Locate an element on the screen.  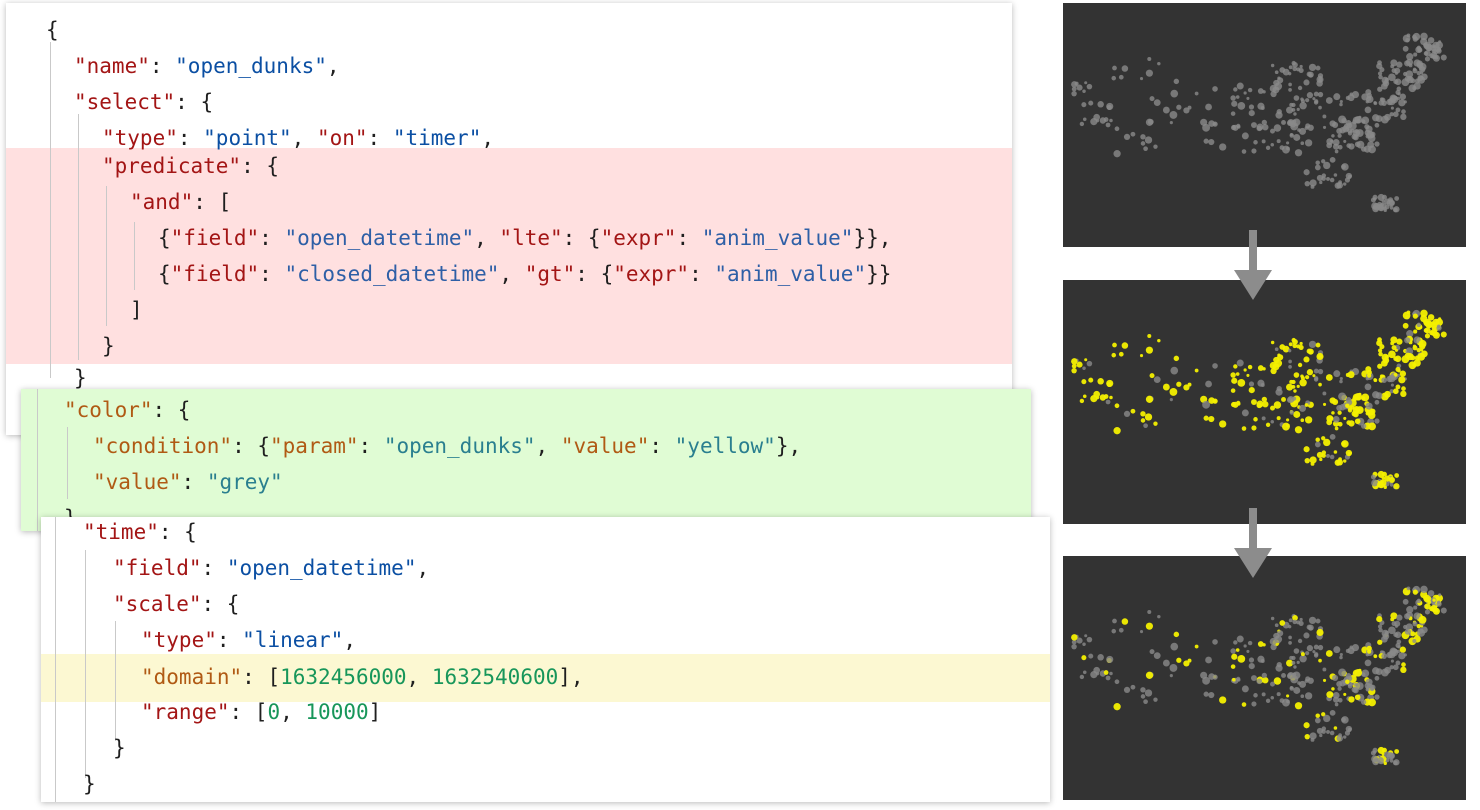
code-line-domain: "domain": [1632456000, 1632540600], is located at coordinates (362, 677).